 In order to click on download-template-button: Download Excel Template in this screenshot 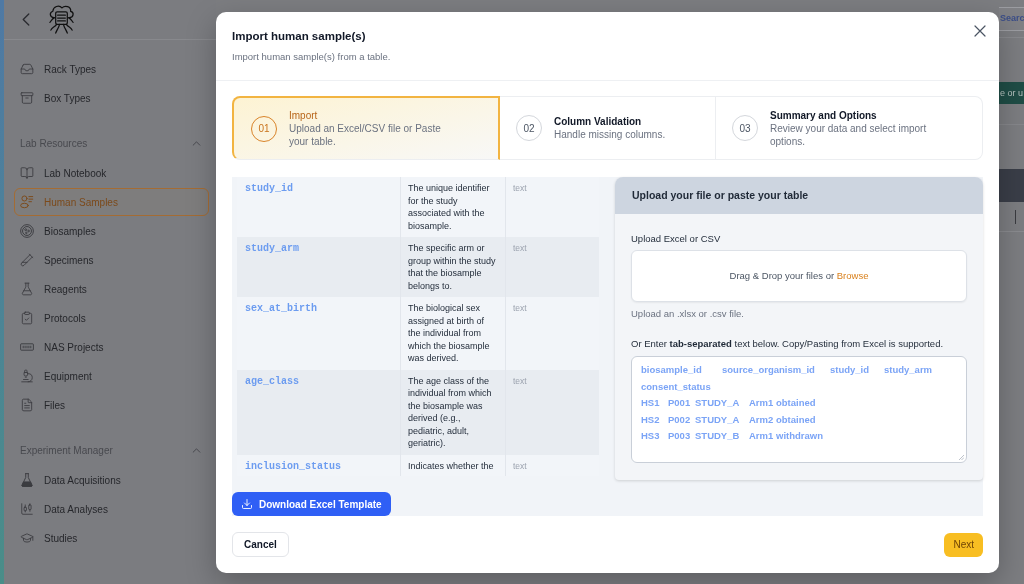, I will do `click(311, 504)`.